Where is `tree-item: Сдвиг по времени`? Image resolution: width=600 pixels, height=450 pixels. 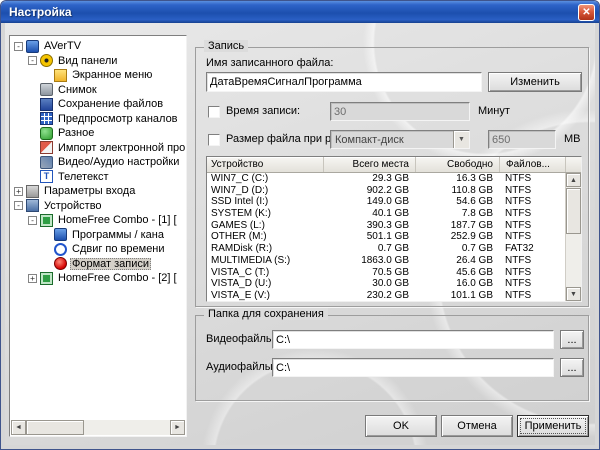 tree-item: Сдвиг по времени is located at coordinates (98, 249).